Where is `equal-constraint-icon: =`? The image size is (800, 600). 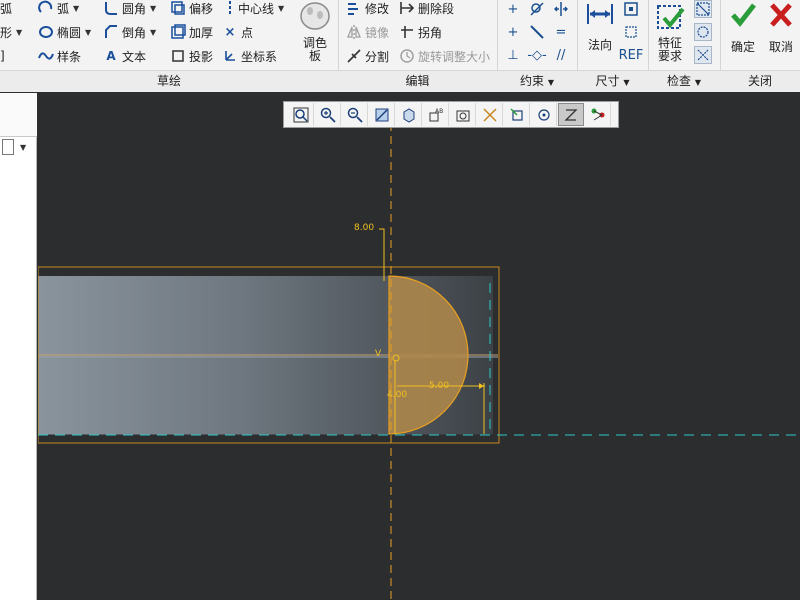 equal-constraint-icon: = is located at coordinates (561, 32).